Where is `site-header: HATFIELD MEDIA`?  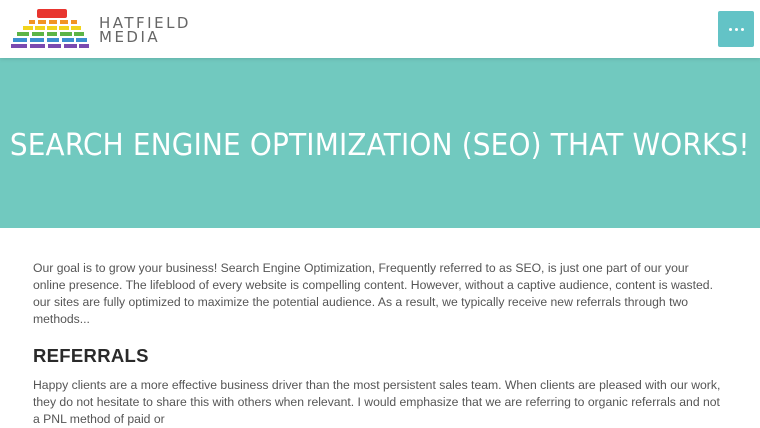 site-header: HATFIELD MEDIA is located at coordinates (380, 29).